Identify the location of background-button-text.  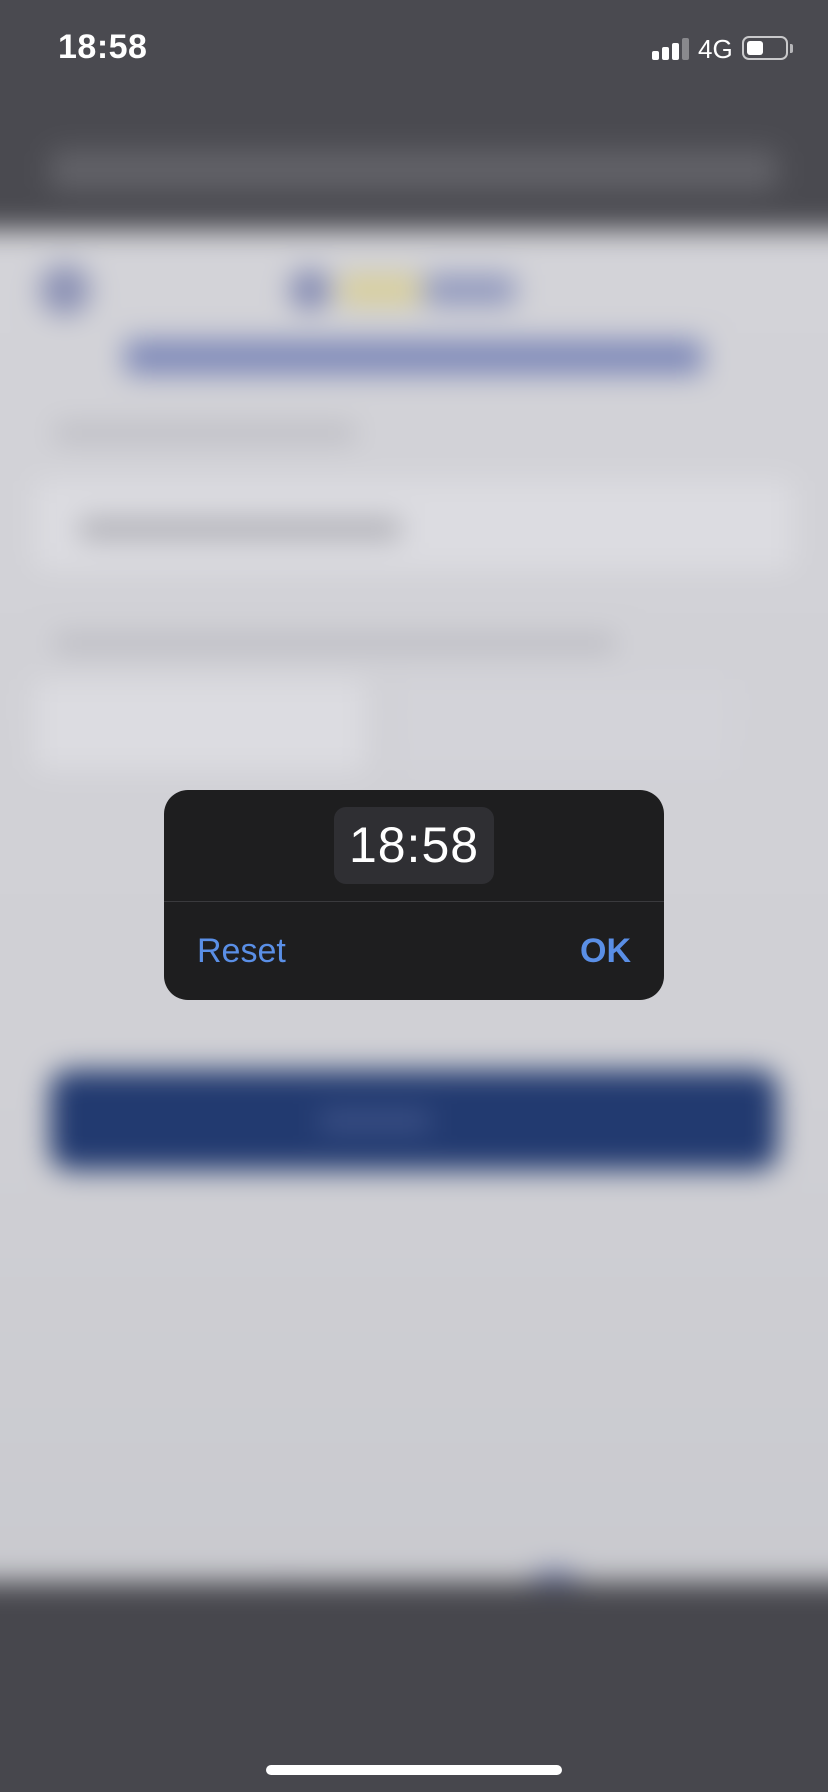
(375, 1121).